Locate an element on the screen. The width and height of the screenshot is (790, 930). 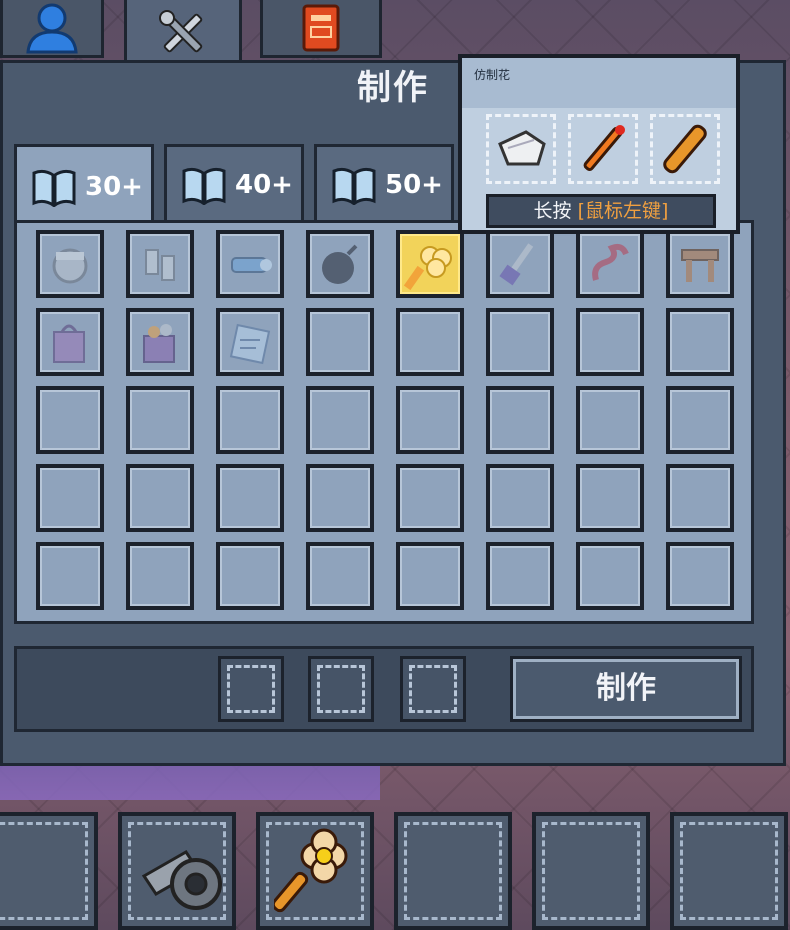
recipe-slot-bucket is located at coordinates (70, 264).